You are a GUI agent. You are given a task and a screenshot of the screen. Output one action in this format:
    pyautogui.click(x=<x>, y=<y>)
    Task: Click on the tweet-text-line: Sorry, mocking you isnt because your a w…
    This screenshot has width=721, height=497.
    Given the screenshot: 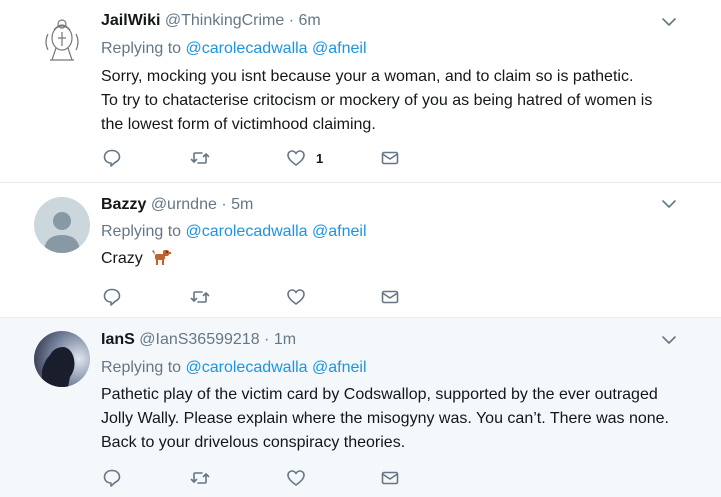 What is the action you would take?
    pyautogui.click(x=367, y=76)
    